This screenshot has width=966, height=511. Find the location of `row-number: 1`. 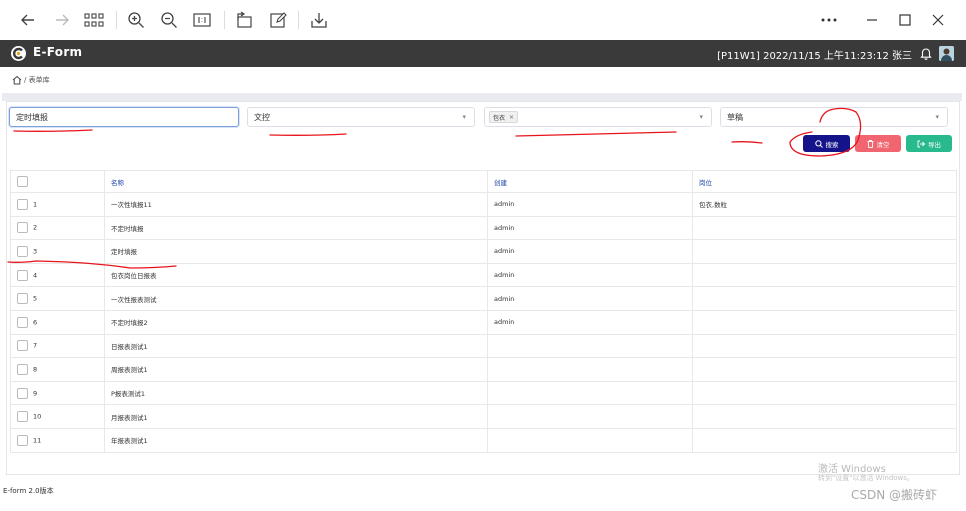

row-number: 1 is located at coordinates (35, 204).